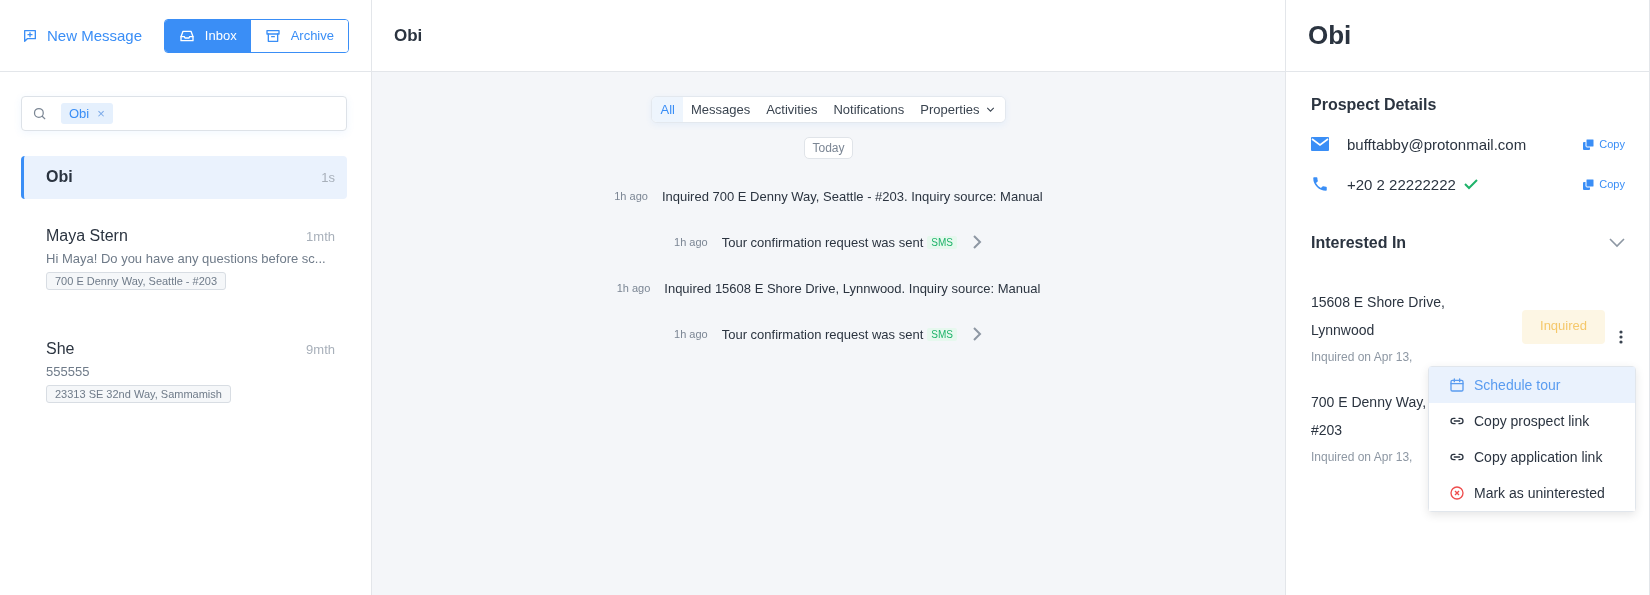  Describe the element at coordinates (272, 35) in the screenshot. I see `archive-box-icon` at that location.